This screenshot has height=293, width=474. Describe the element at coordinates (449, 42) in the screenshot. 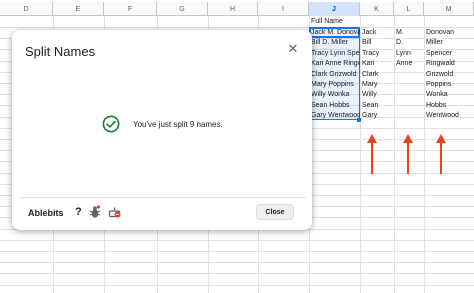

I see `cell-last-name: Miller` at that location.